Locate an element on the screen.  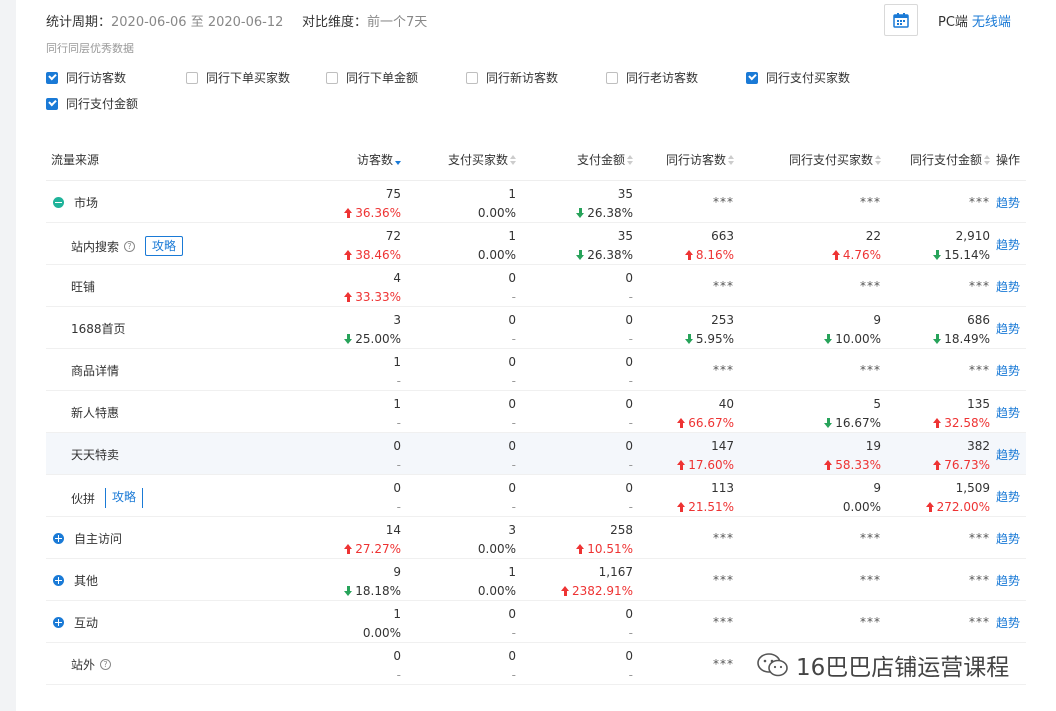
col-header-visitors: 访客数 is located at coordinates (379, 159).